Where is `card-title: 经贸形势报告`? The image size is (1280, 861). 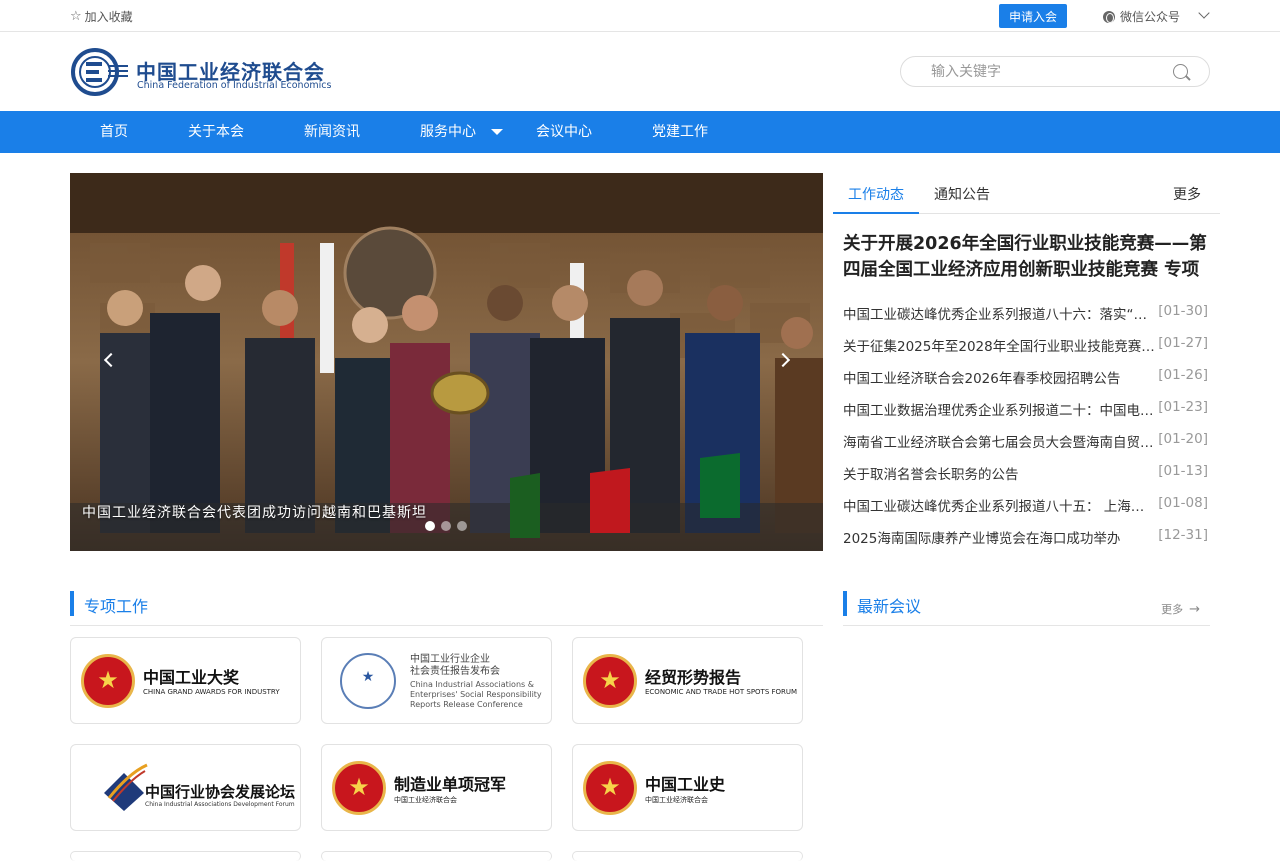 card-title: 经贸形势报告 is located at coordinates (693, 677).